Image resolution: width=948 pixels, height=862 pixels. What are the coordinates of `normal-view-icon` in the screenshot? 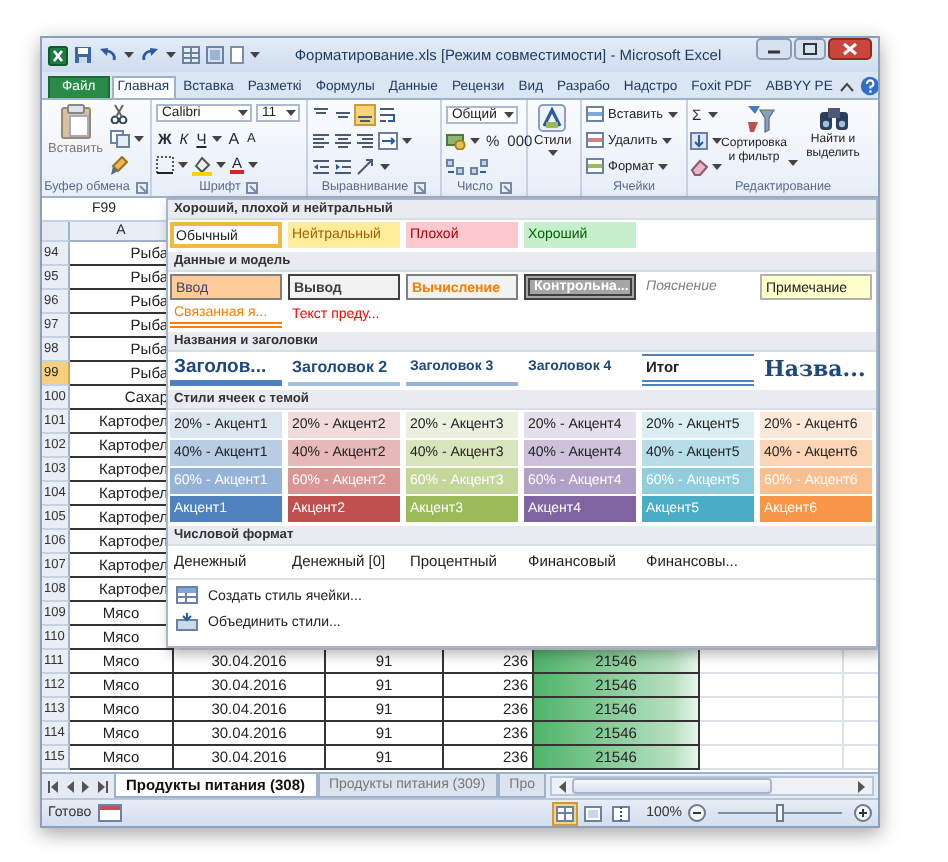 It's located at (565, 813).